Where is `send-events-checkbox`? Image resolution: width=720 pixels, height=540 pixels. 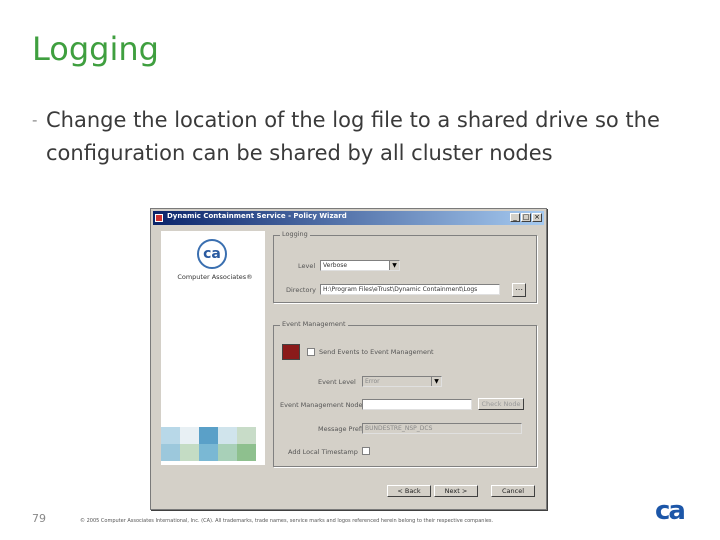 send-events-checkbox is located at coordinates (311, 352).